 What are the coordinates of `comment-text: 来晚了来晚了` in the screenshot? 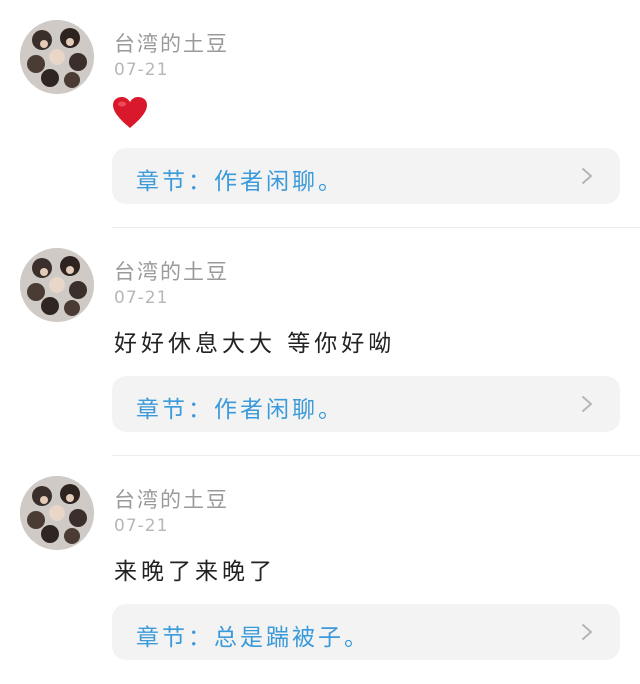 It's located at (195, 572).